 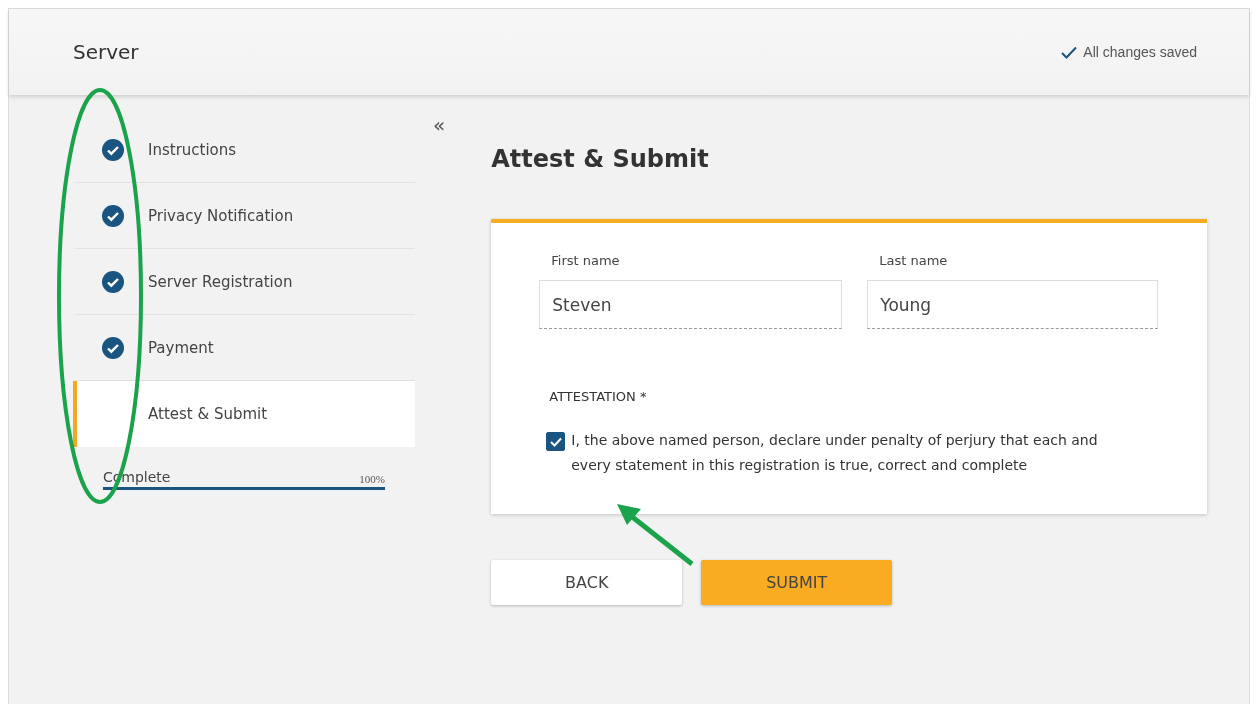 What do you see at coordinates (244, 414) in the screenshot?
I see `step-item: Attest & Submit` at bounding box center [244, 414].